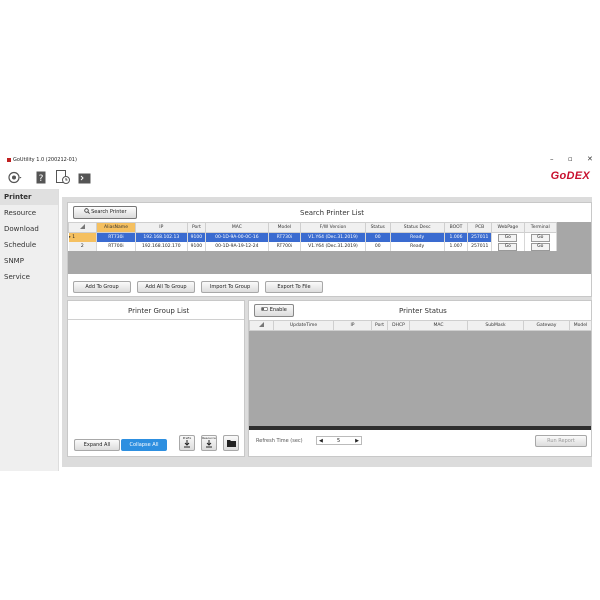 The image size is (600, 600). I want to click on help-icon: ?, so click(42, 176).